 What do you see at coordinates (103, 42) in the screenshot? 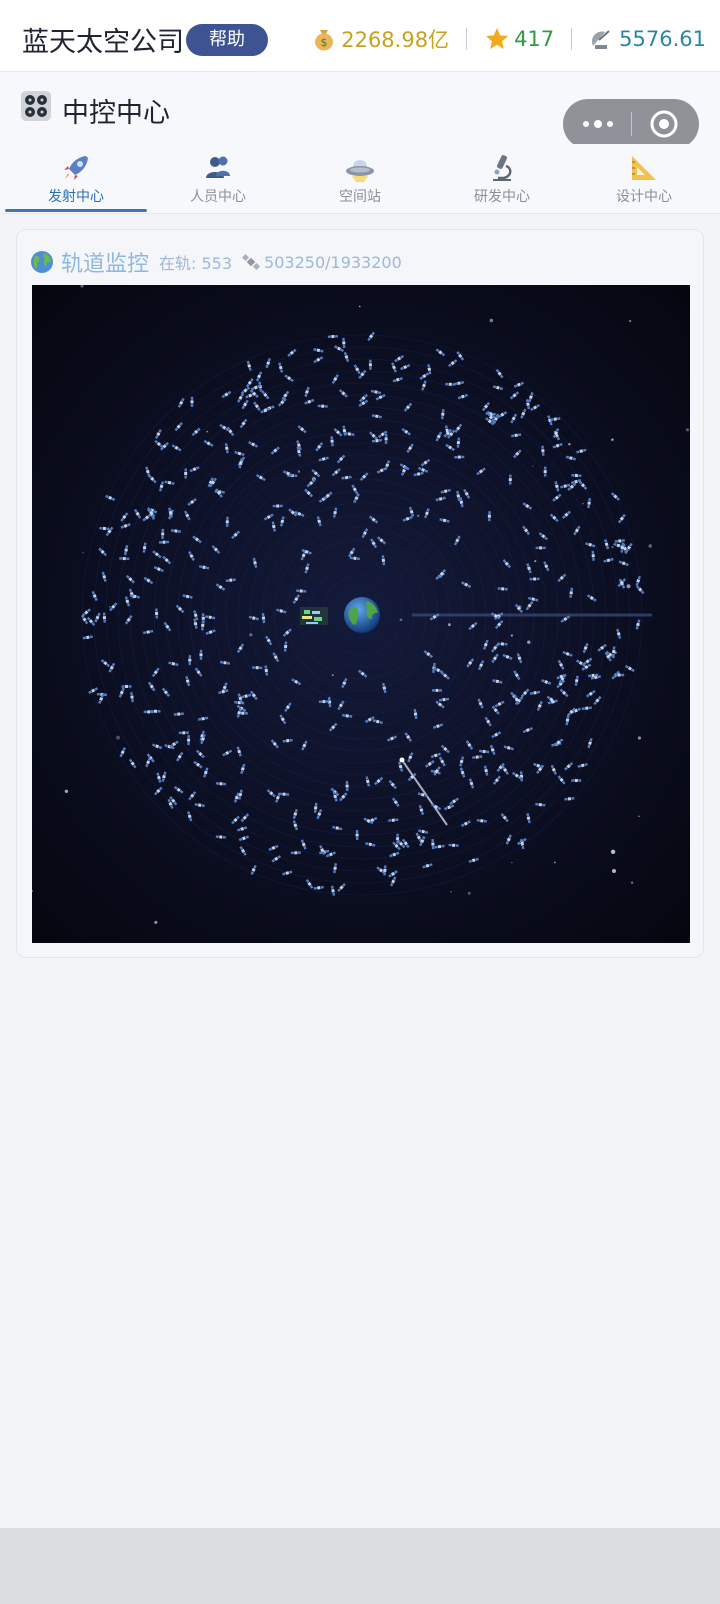
I see `company-name: 蓝天太空公司` at bounding box center [103, 42].